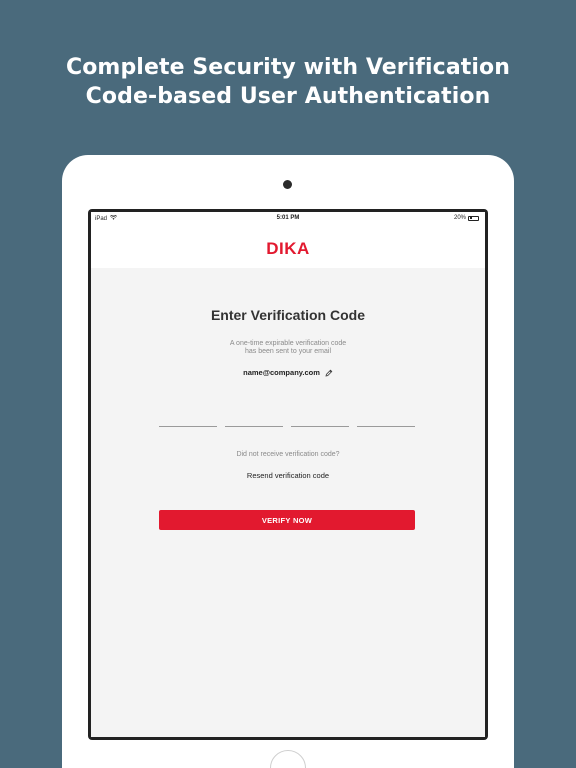  I want to click on resend-row: Resend verification code, so click(288, 475).